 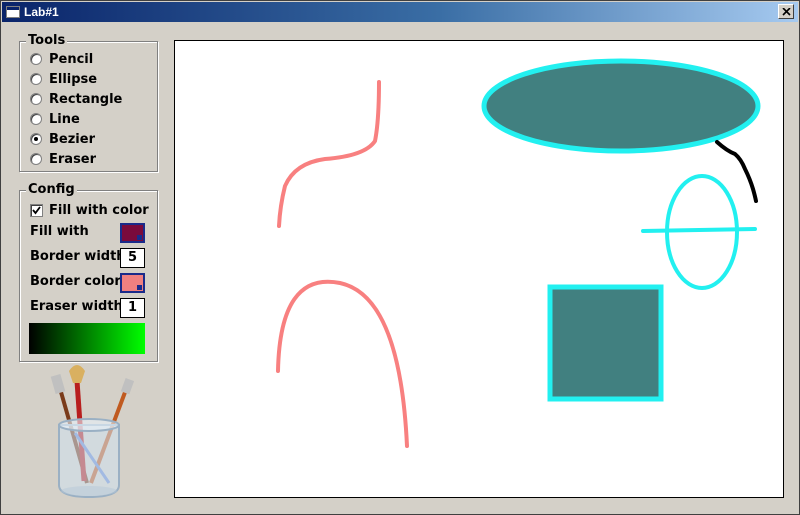 I want to click on filled-rectangle-shape, so click(x=605, y=343).